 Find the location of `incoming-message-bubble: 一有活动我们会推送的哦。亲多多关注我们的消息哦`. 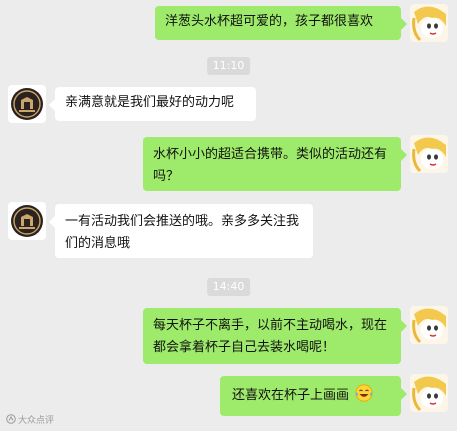

incoming-message-bubble: 一有活动我们会推送的哦。亲多多关注我们的消息哦 is located at coordinates (181, 231).